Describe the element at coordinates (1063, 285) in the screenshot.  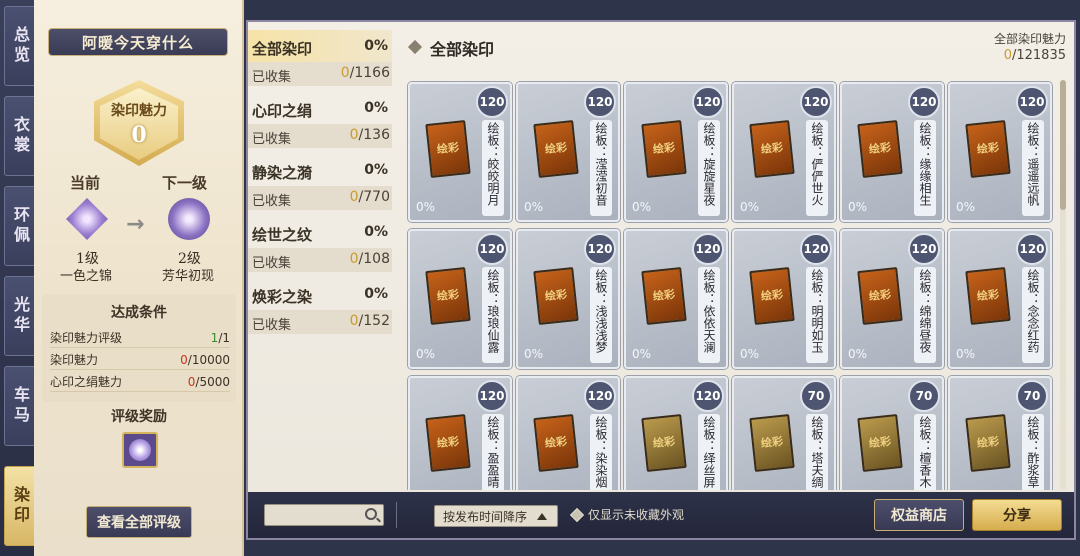
I see `grid-scrollbar` at that location.